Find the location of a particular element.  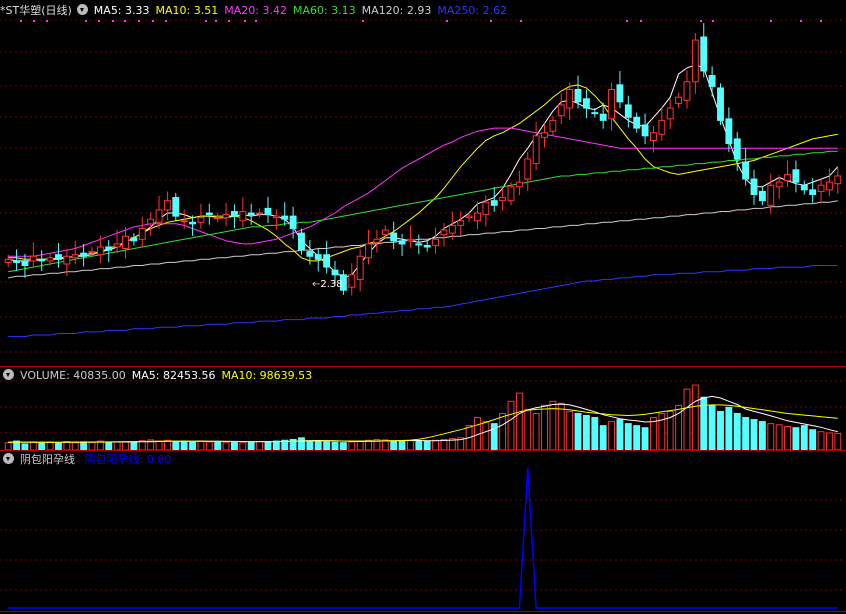

low-price-value: 2.38 is located at coordinates (331, 284).